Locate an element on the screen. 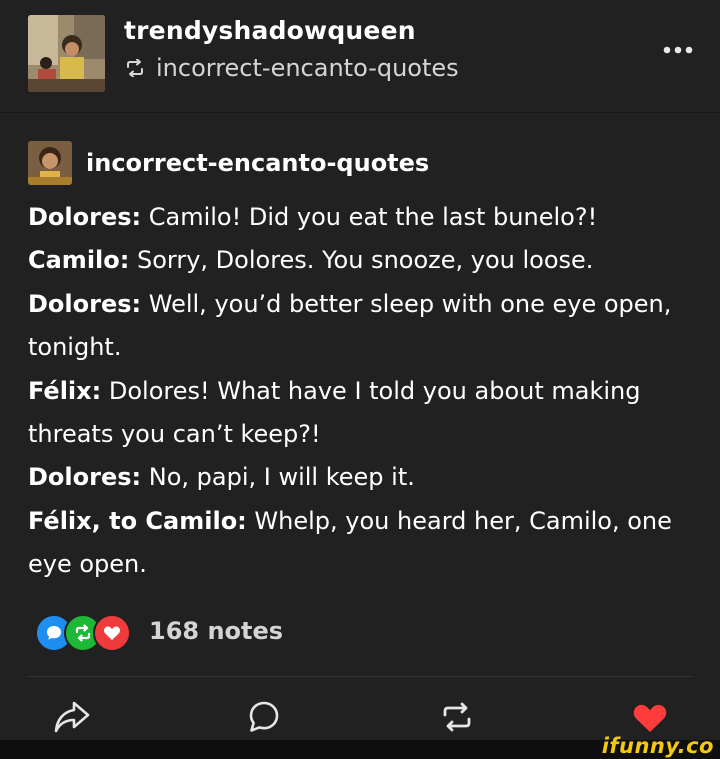 Image resolution: width=720 pixels, height=759 pixels. like-icon is located at coordinates (650, 718).